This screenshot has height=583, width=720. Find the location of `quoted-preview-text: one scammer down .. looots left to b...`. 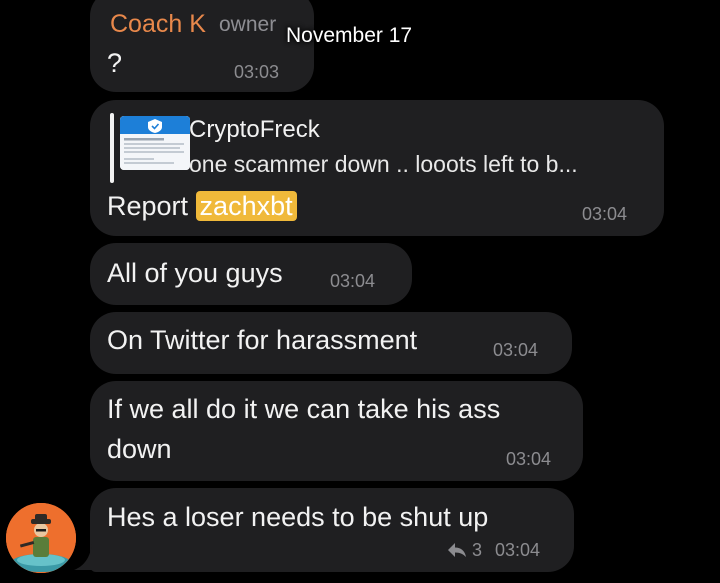

quoted-preview-text: one scammer down .. looots left to b... is located at coordinates (383, 164).